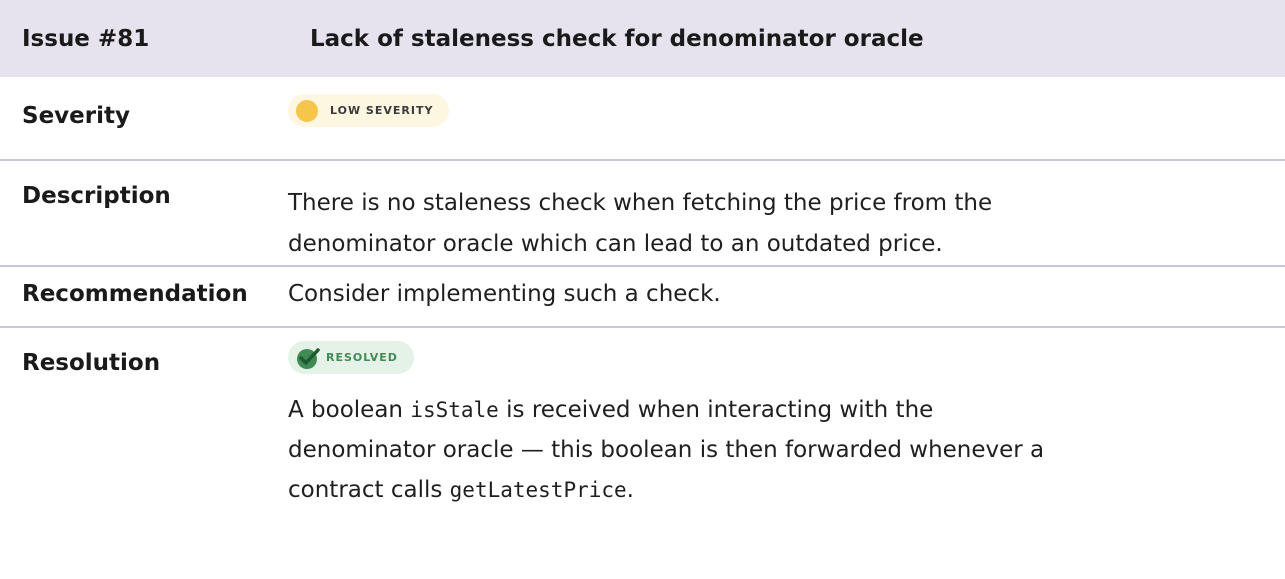  I want to click on issue-number: Issue #81, so click(86, 38).